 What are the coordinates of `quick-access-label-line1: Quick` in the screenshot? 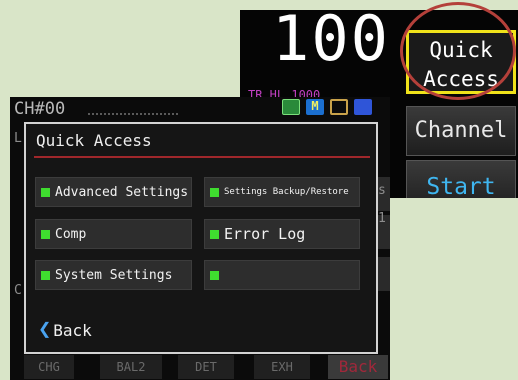 It's located at (461, 50).